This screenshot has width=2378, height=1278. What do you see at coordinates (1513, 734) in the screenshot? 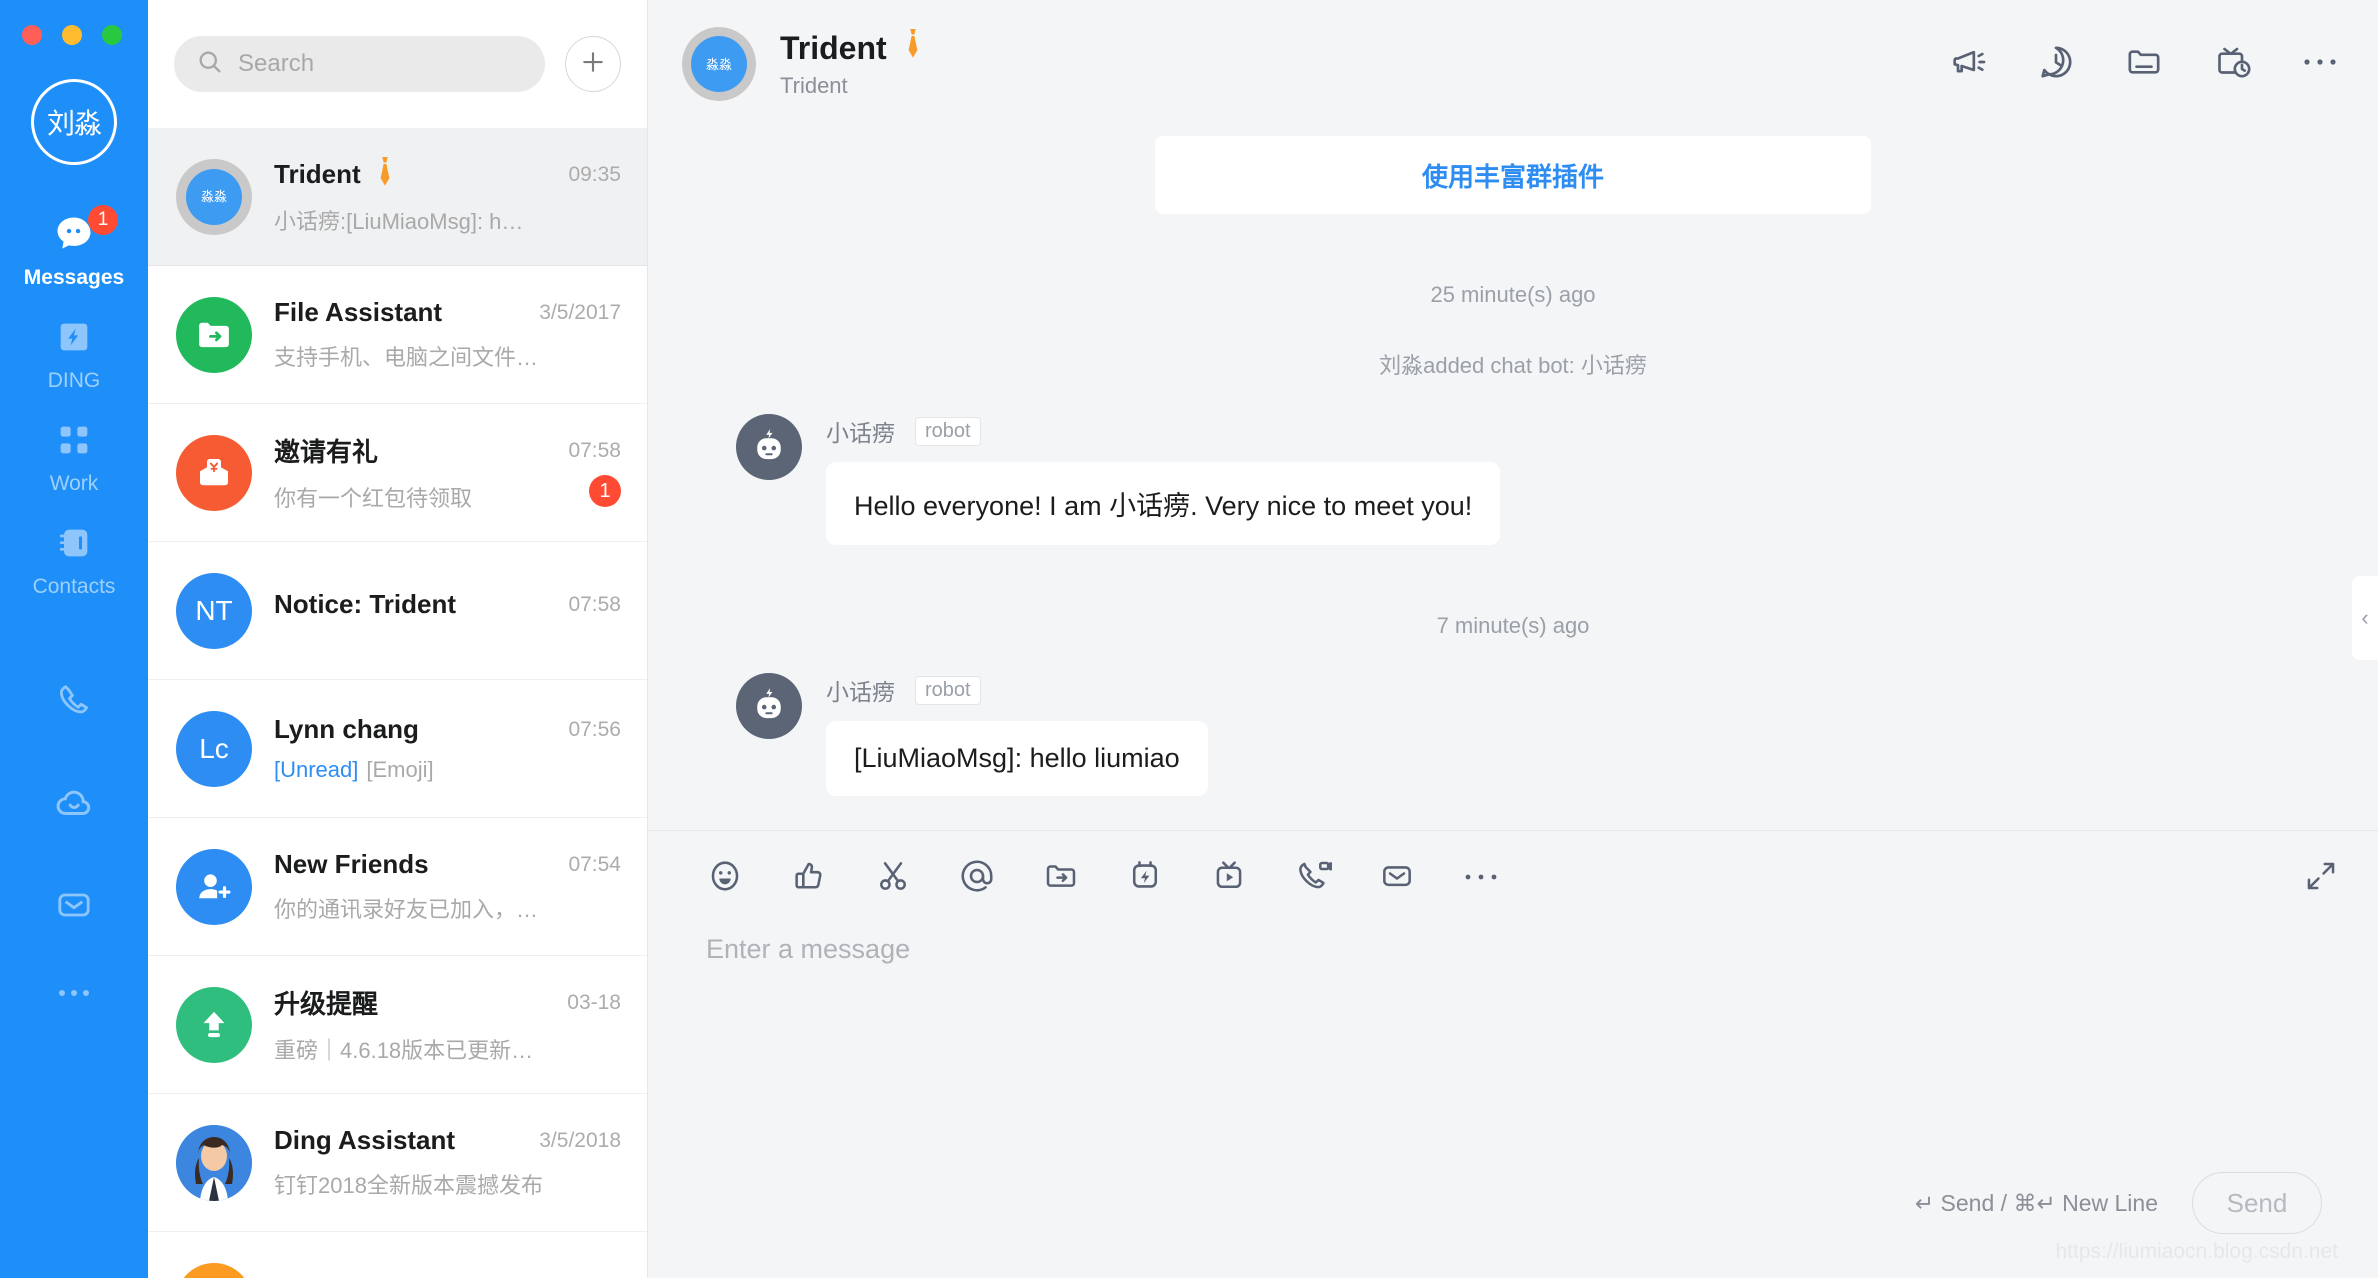
I see `message-item: 小话痨 robot [LiuMiaoMsg]: hello liumiao` at bounding box center [1513, 734].